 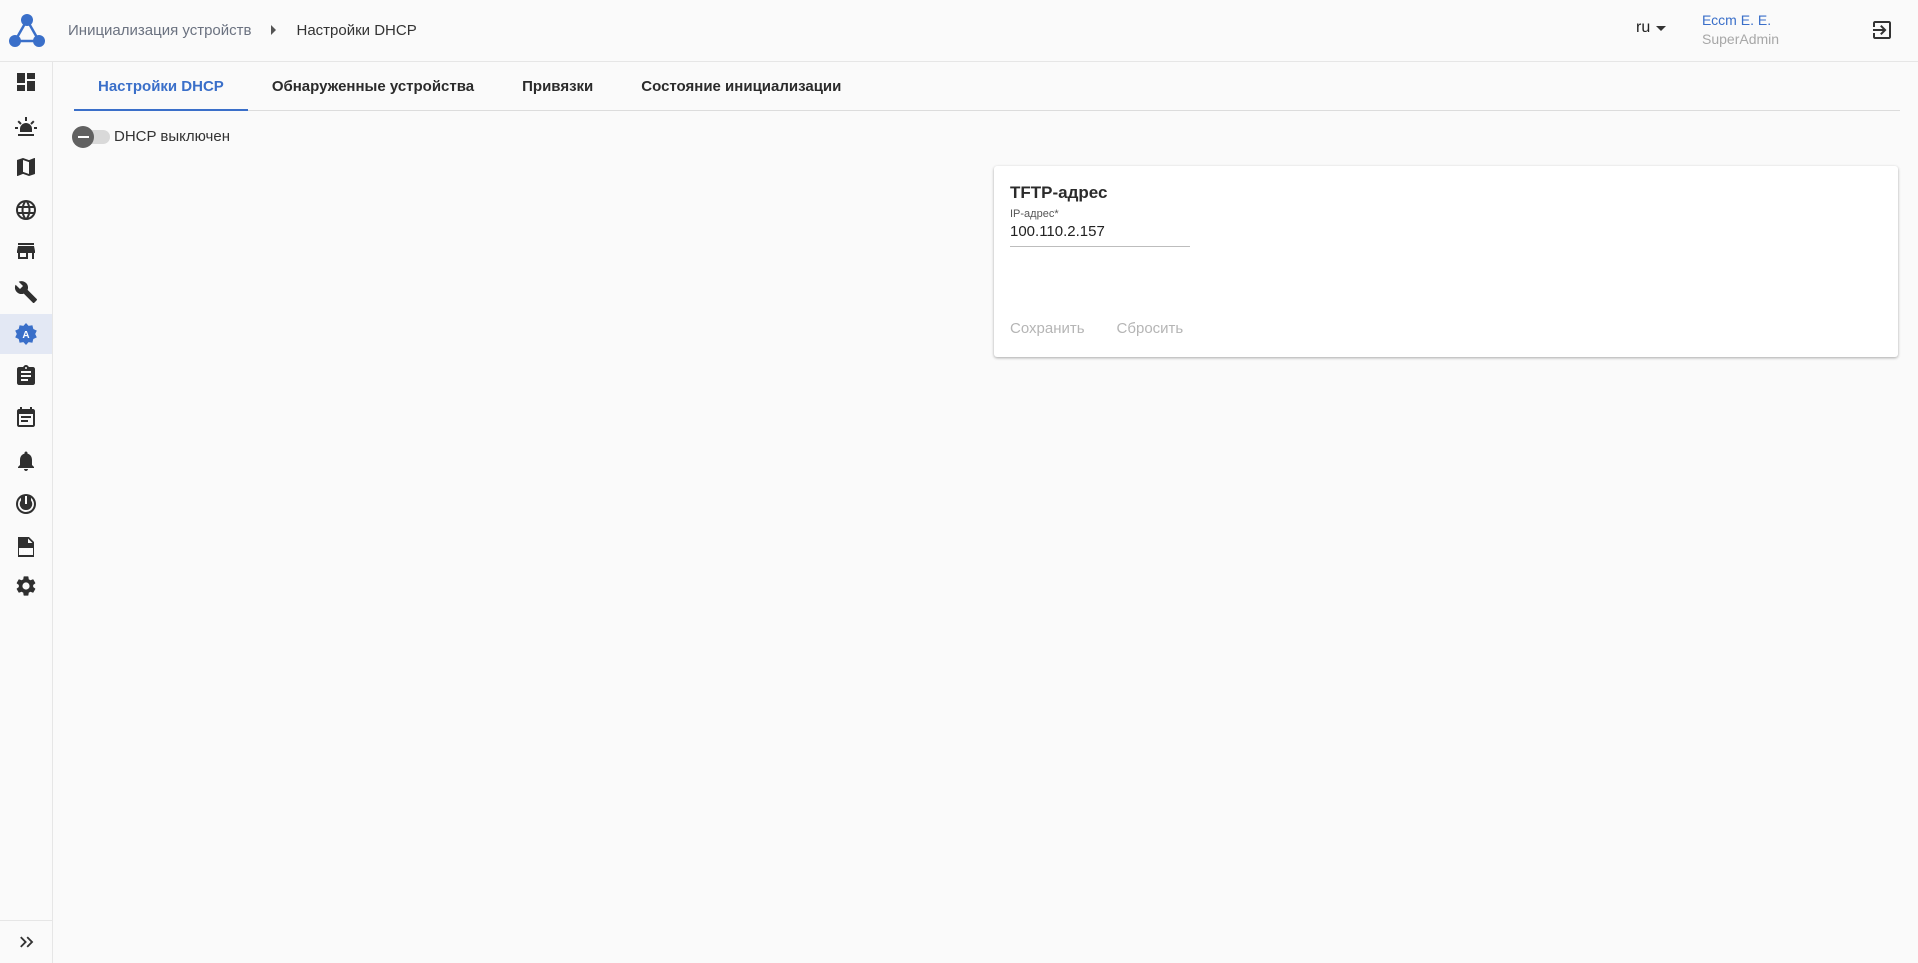 I want to click on breadcrumb-device-init: Инициализация устройств, so click(x=159, y=30).